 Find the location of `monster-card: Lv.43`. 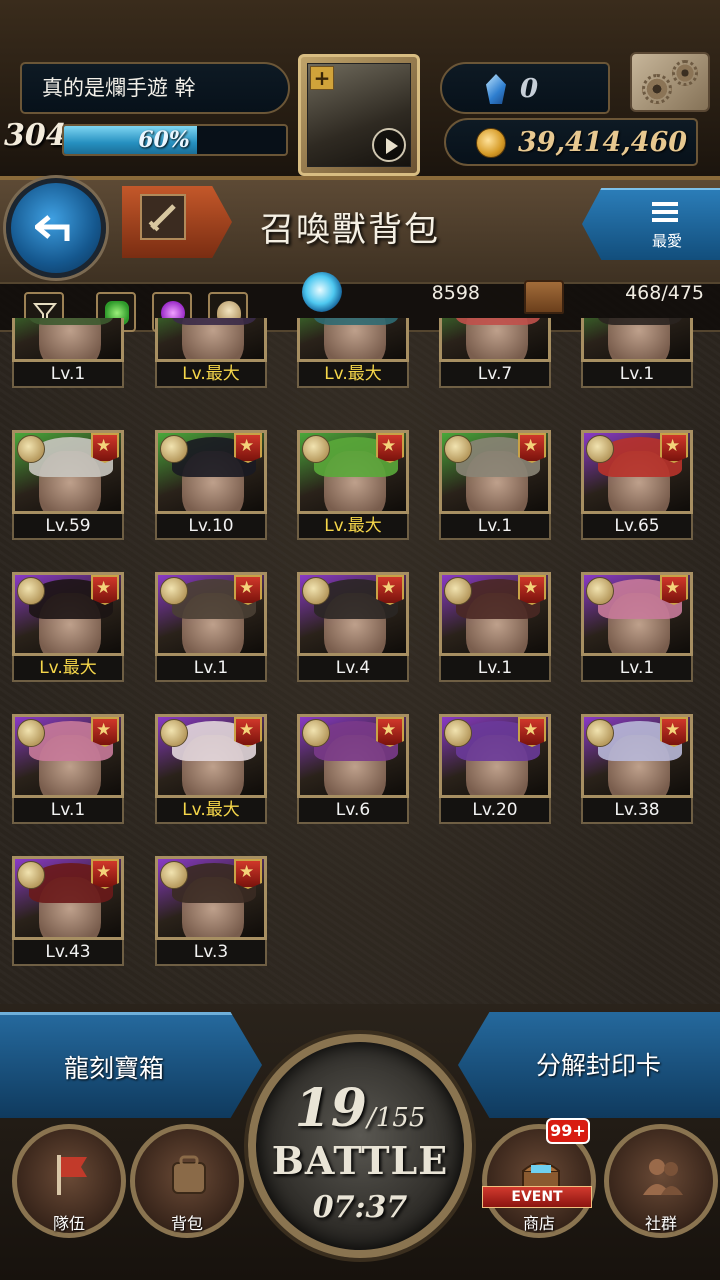

monster-card: Lv.43 is located at coordinates (68, 911).